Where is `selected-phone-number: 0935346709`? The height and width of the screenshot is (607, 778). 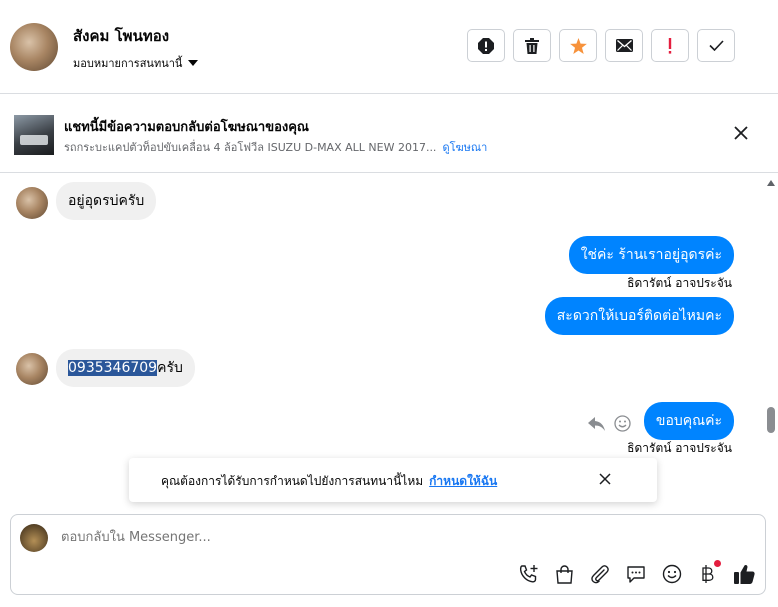
selected-phone-number: 0935346709 is located at coordinates (113, 368).